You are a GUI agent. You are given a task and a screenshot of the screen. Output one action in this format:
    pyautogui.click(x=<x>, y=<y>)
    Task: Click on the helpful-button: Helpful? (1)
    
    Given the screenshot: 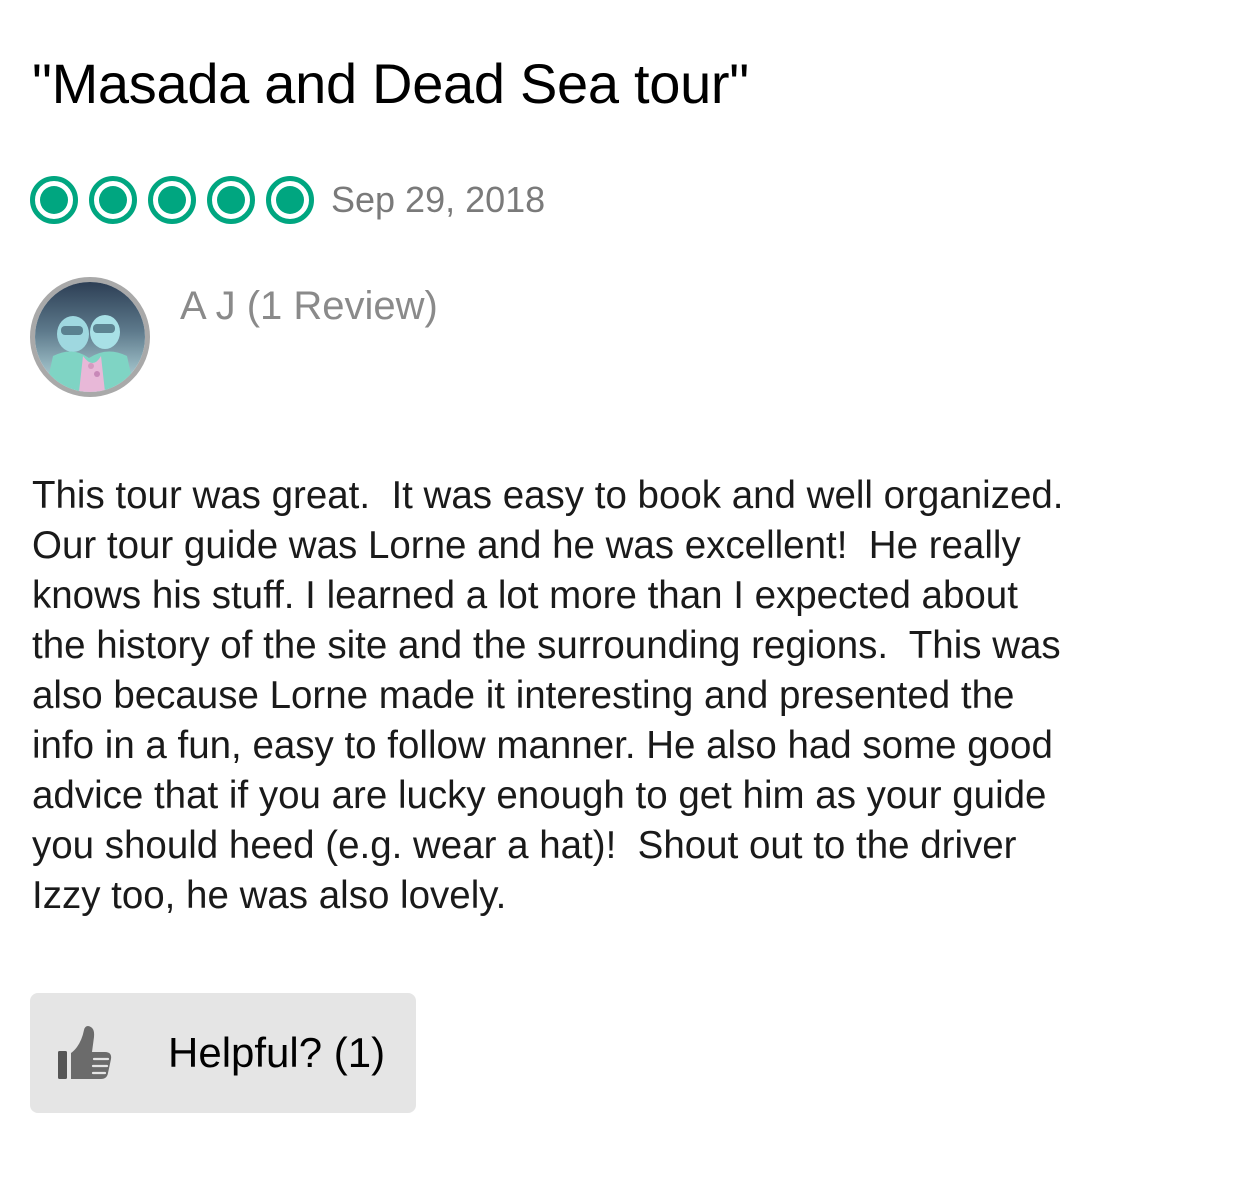 What is the action you would take?
    pyautogui.click(x=223, y=1053)
    